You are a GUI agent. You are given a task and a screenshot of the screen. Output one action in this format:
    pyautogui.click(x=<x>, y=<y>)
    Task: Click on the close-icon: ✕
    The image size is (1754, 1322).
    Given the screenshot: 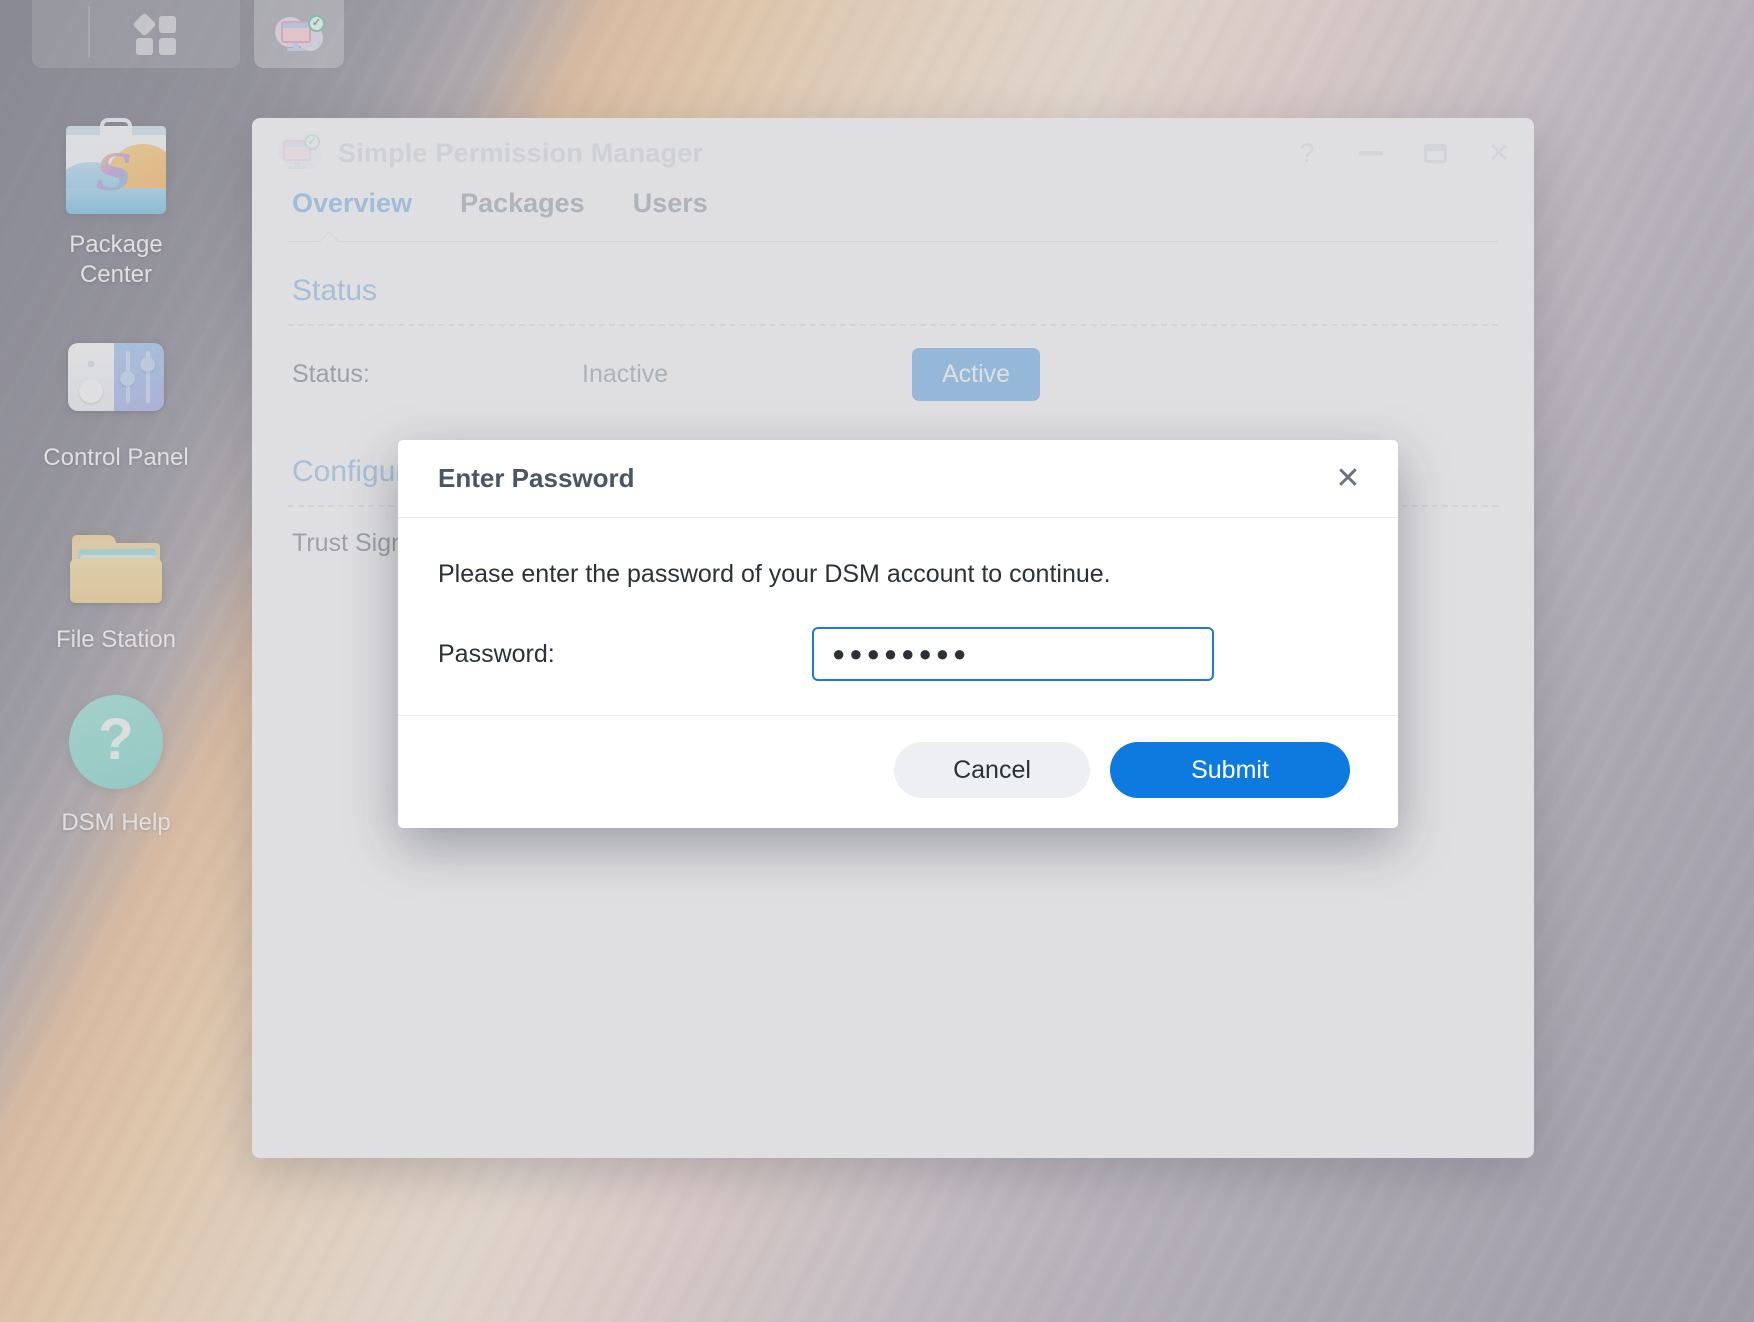 What is the action you would take?
    pyautogui.click(x=1348, y=479)
    